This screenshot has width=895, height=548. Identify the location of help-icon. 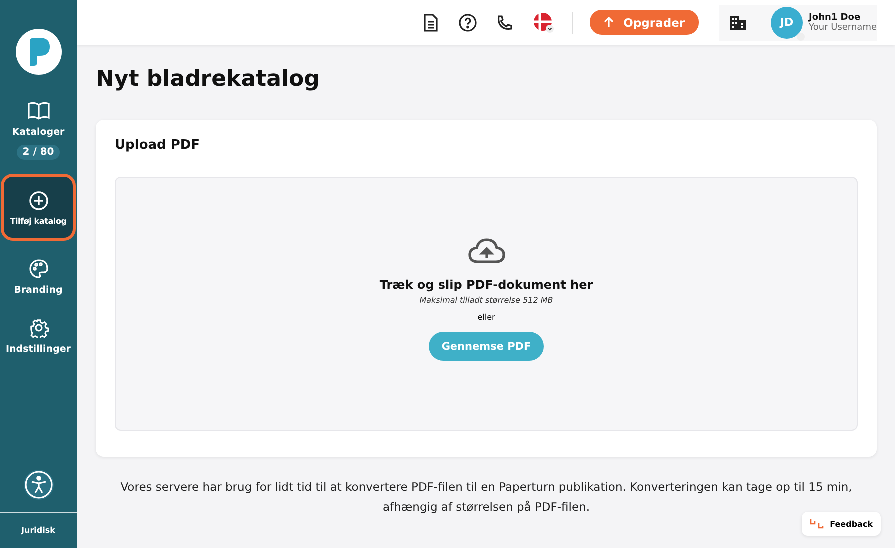
(467, 23).